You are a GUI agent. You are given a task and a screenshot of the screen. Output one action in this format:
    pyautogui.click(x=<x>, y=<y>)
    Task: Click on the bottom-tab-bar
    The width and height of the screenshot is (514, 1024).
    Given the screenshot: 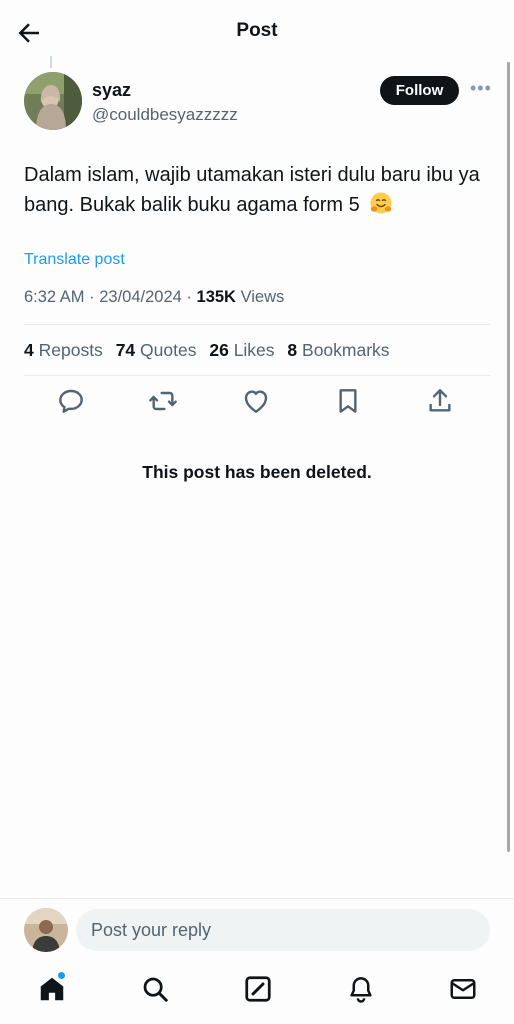 What is the action you would take?
    pyautogui.click(x=257, y=993)
    